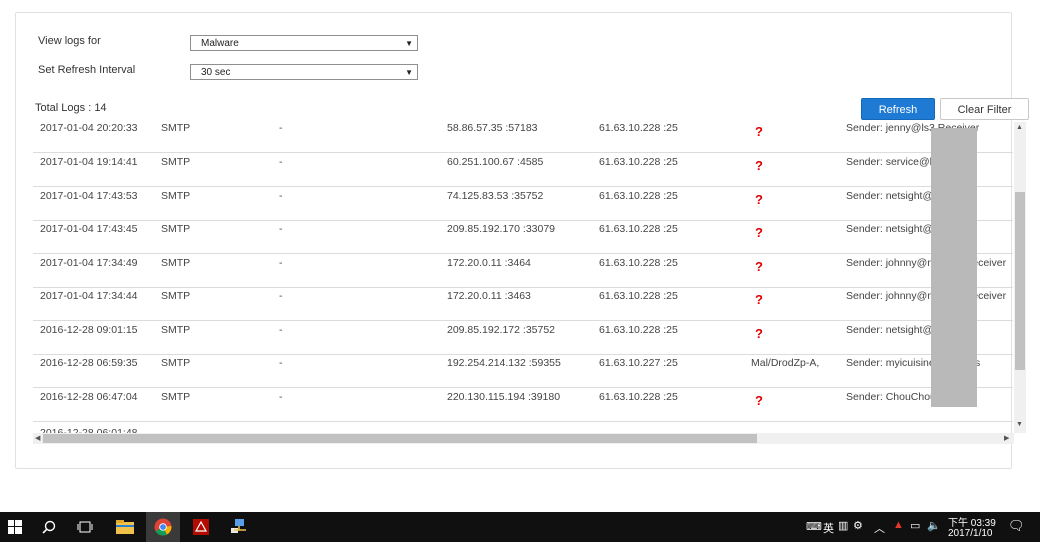  What do you see at coordinates (492, 128) in the screenshot?
I see `source-cell: 58.86.57.35 :57183` at bounding box center [492, 128].